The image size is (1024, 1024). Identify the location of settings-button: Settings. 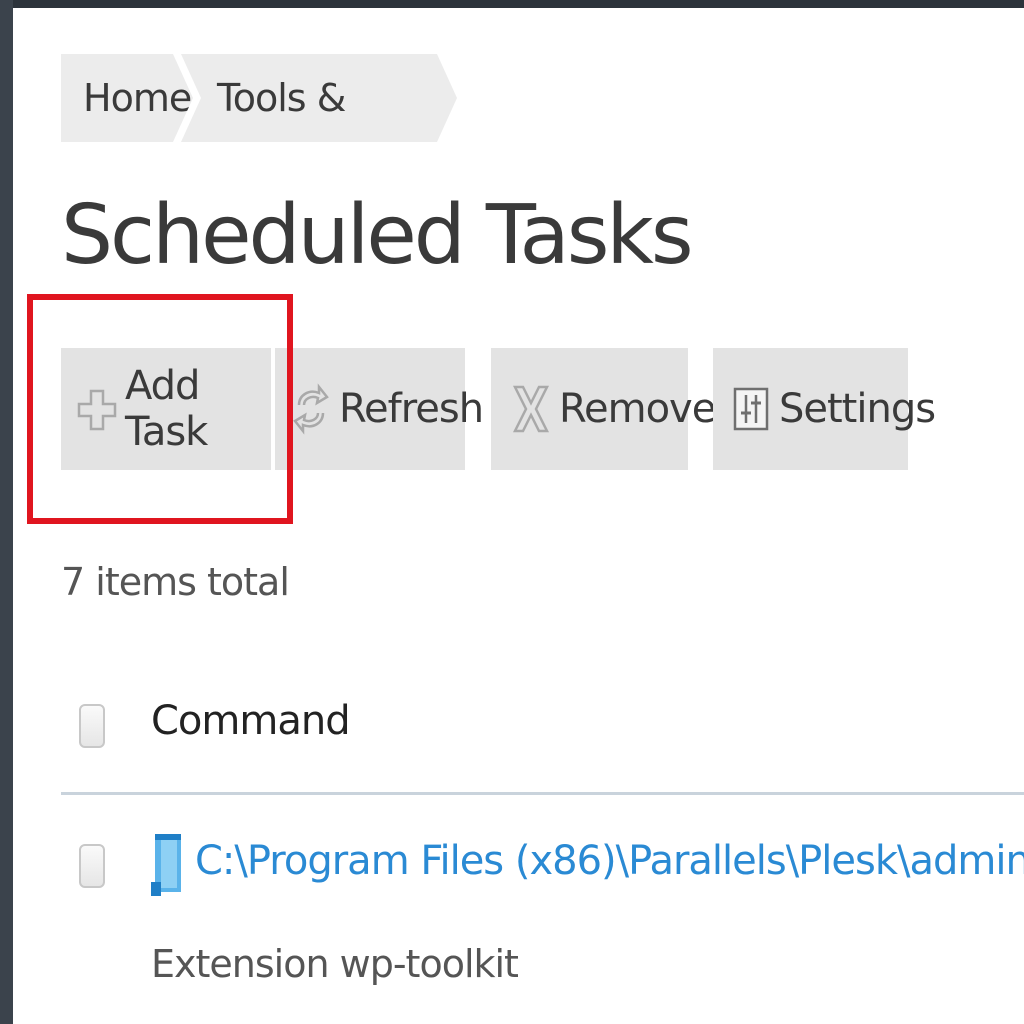
(824, 409).